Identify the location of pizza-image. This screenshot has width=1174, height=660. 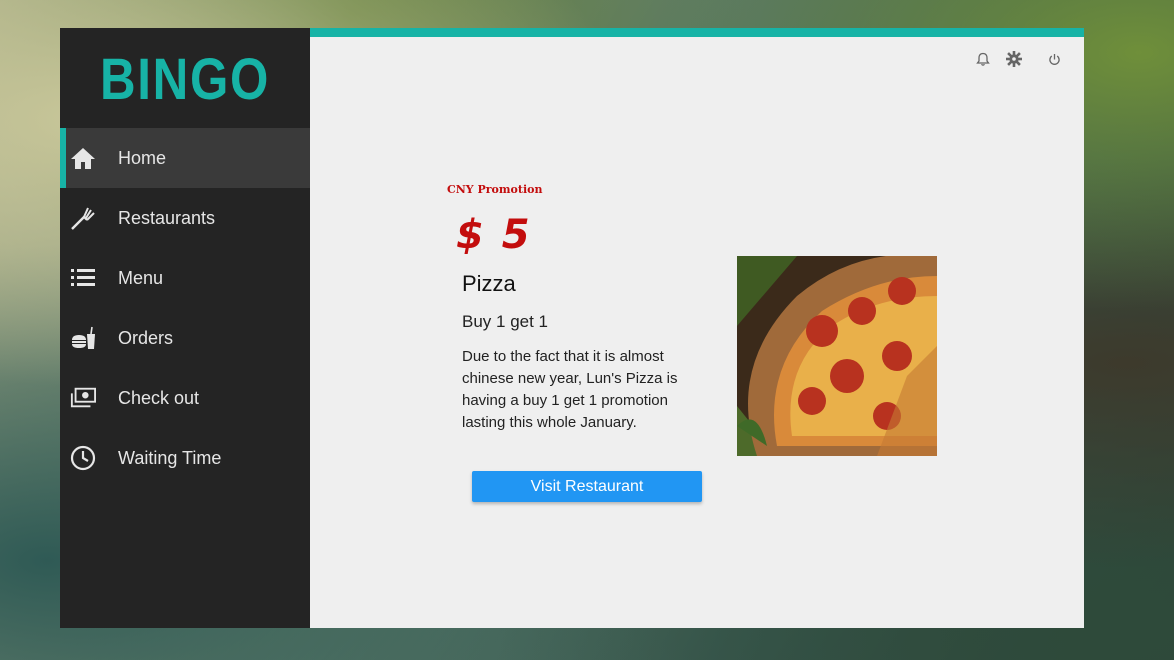
(837, 356).